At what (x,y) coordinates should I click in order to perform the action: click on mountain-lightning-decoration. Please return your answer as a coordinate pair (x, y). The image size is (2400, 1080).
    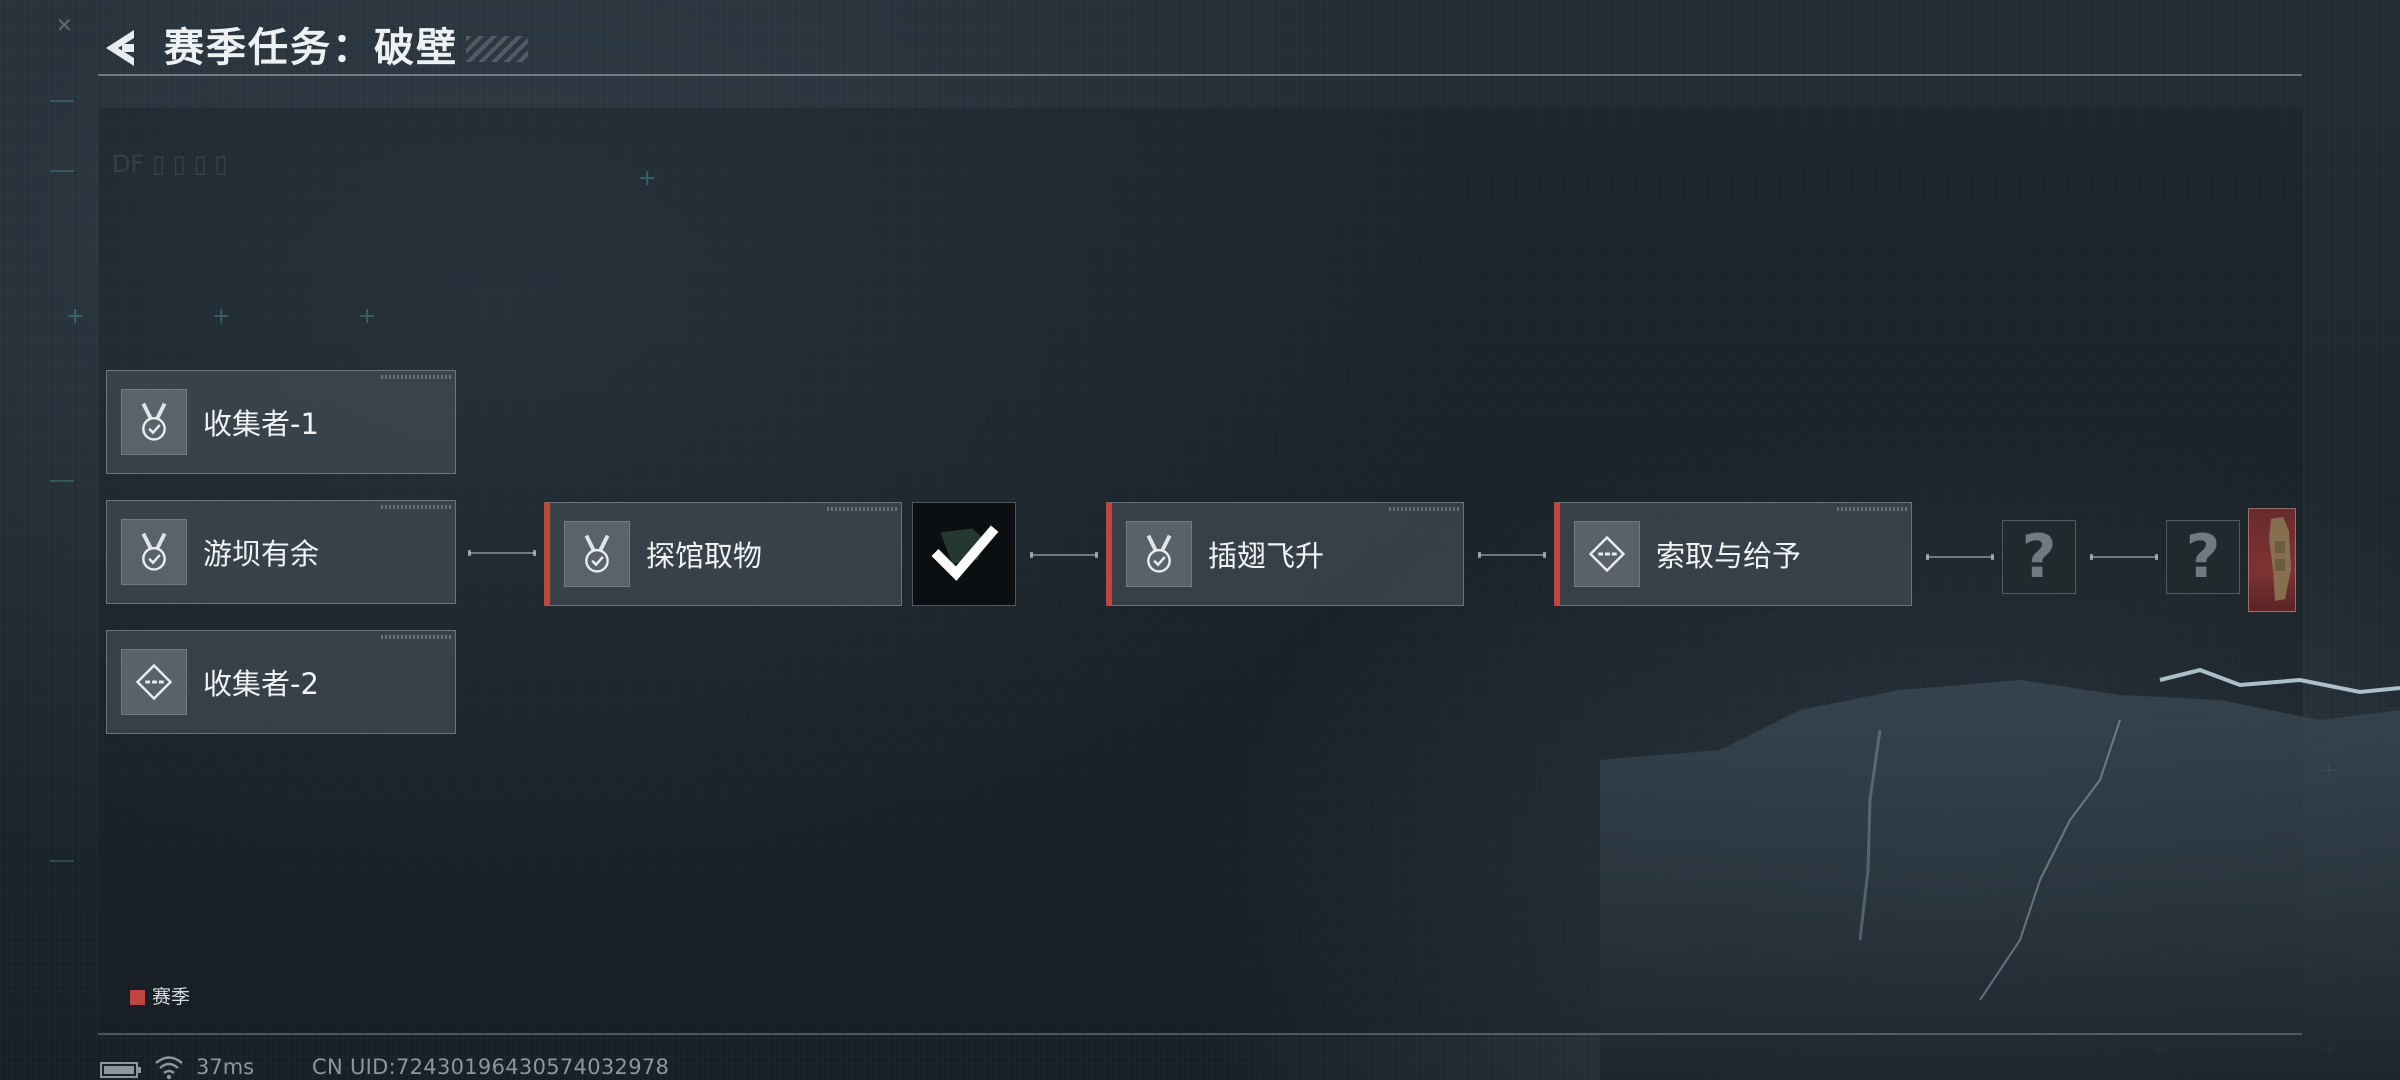
    Looking at the image, I should click on (2000, 873).